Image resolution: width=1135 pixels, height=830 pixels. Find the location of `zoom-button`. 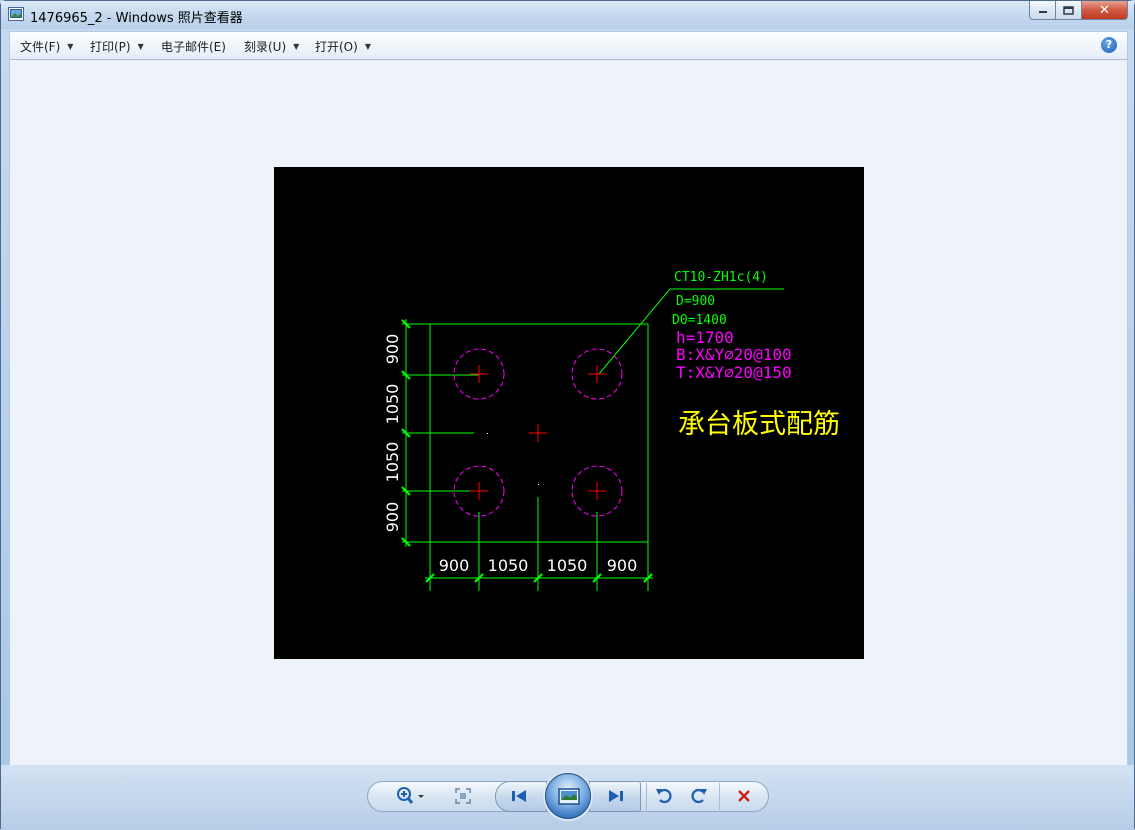

zoom-button is located at coordinates (410, 796).